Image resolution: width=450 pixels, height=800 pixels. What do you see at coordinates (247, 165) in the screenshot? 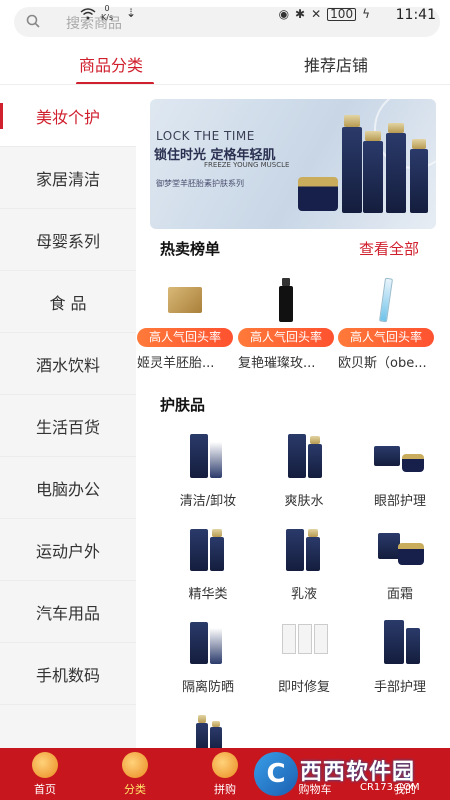
I see `banner-en-subtitle: FREEZE YOUNG MUSCLE` at bounding box center [247, 165].